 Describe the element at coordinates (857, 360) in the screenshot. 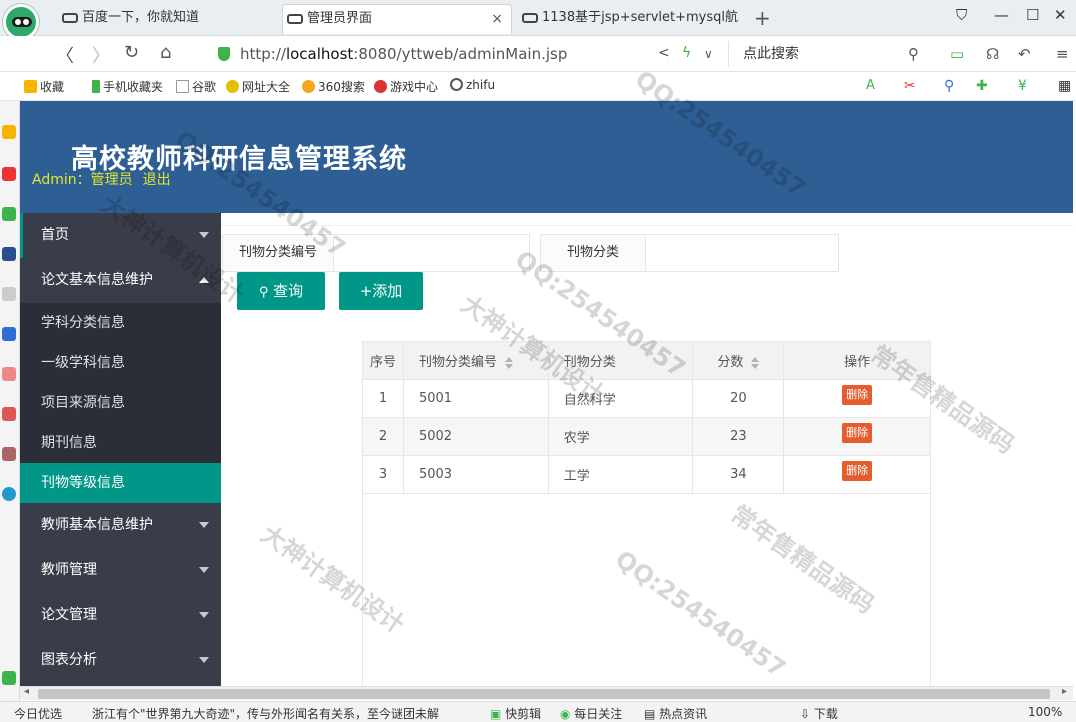

I see `col-header-action: 操作` at that location.